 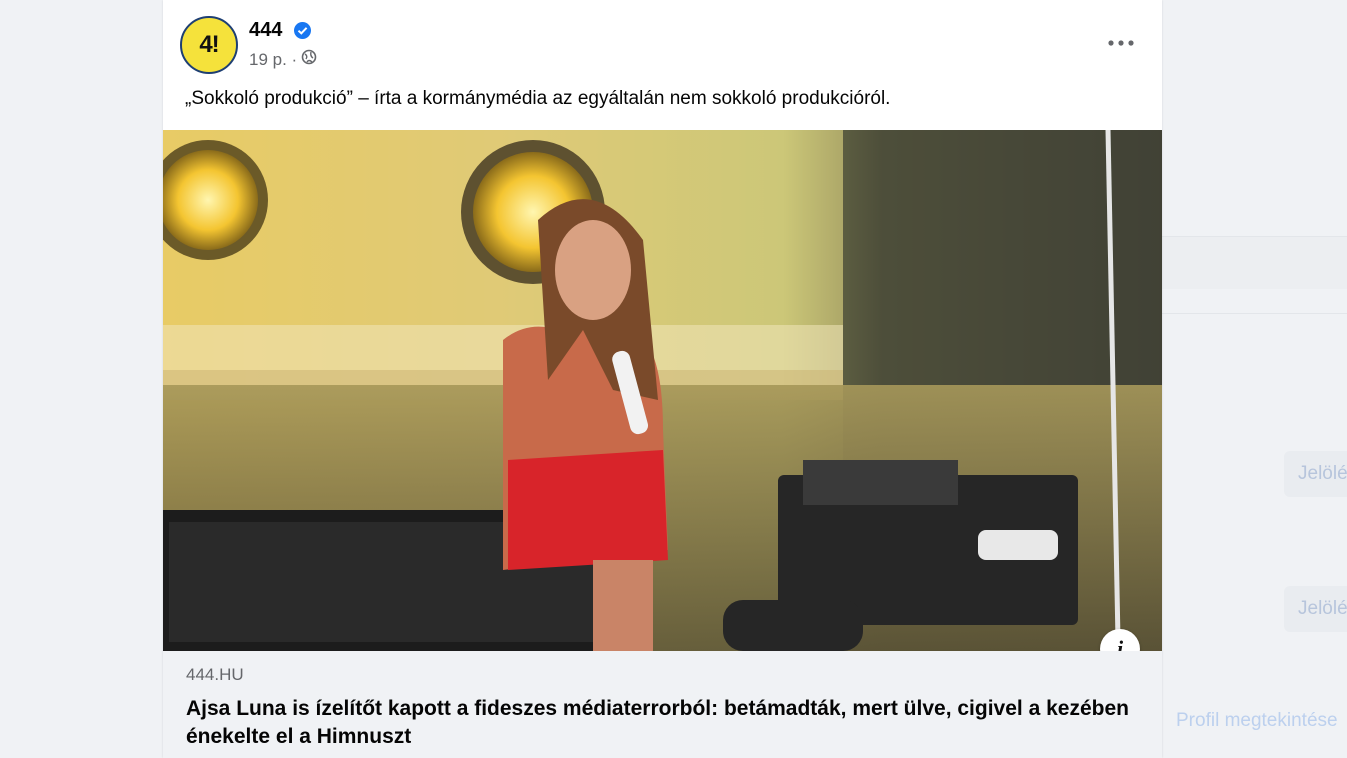 What do you see at coordinates (1254, 313) in the screenshot?
I see `divider` at bounding box center [1254, 313].